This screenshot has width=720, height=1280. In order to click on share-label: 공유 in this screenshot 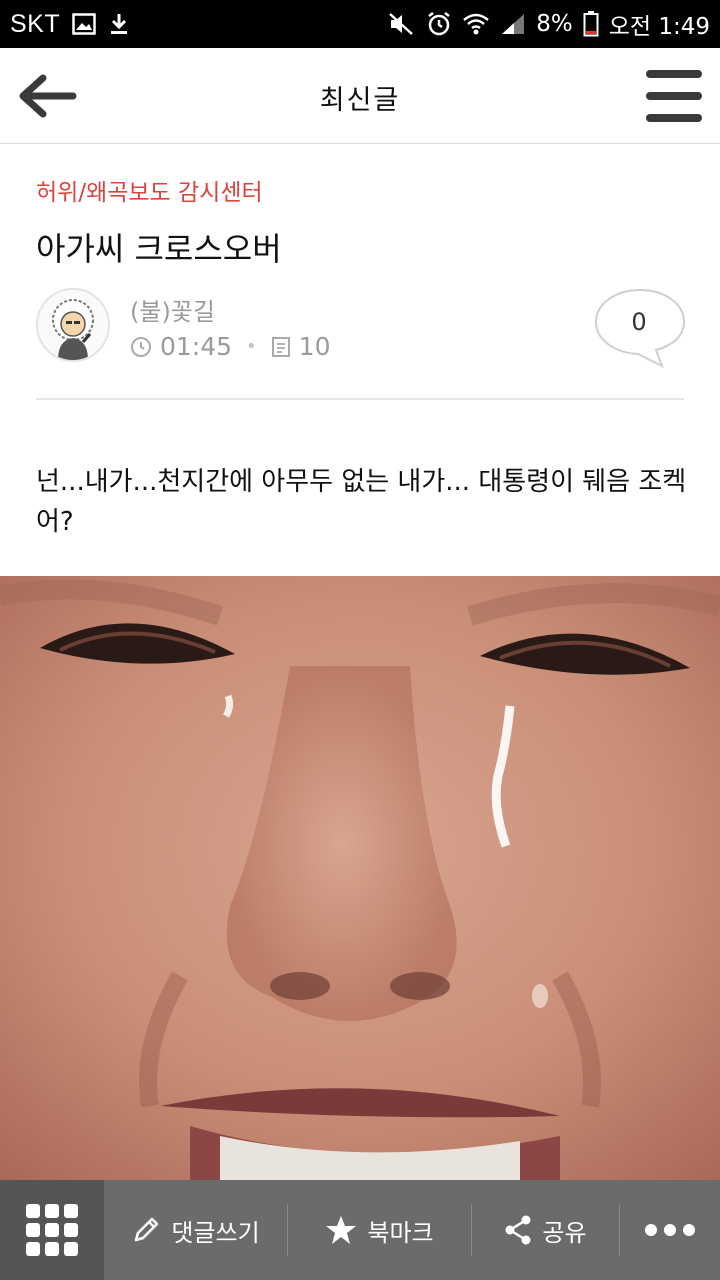, I will do `click(564, 1232)`.